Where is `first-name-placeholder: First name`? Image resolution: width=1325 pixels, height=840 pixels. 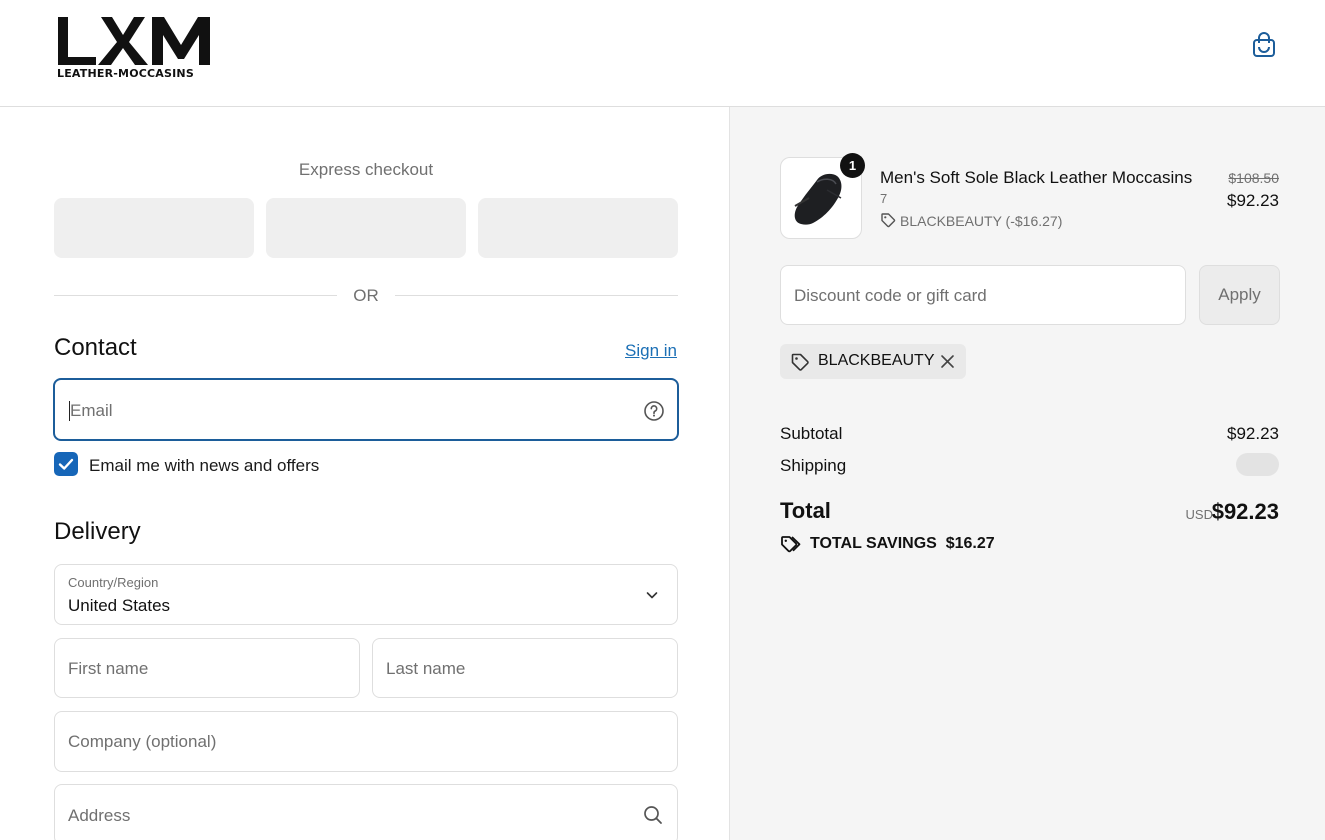
first-name-placeholder: First name is located at coordinates (108, 668).